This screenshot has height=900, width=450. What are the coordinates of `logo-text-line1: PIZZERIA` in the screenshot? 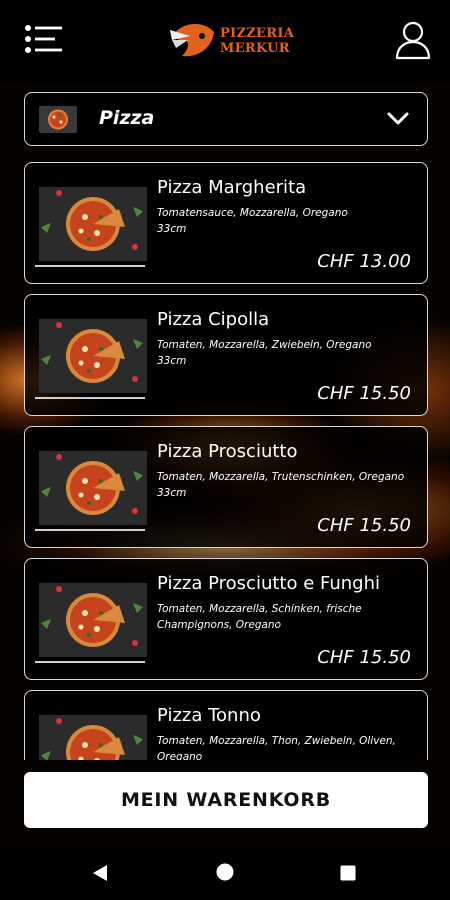 It's located at (257, 33).